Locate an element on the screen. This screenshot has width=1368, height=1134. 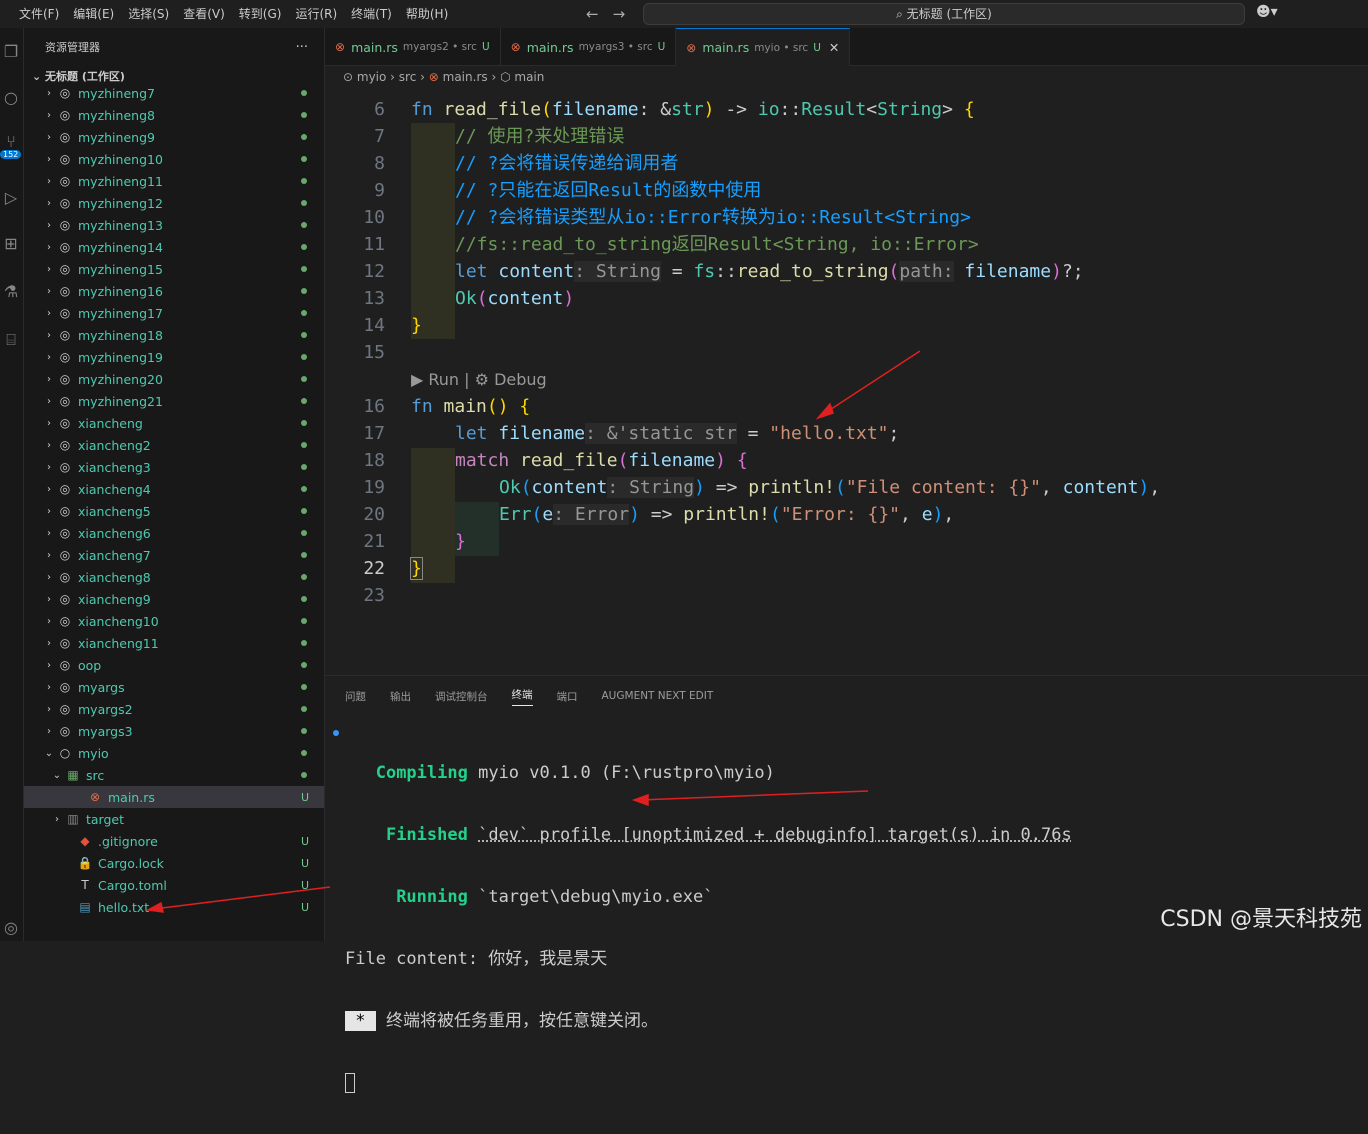
source-control-icon: ⑂ is located at coordinates (11, 141).